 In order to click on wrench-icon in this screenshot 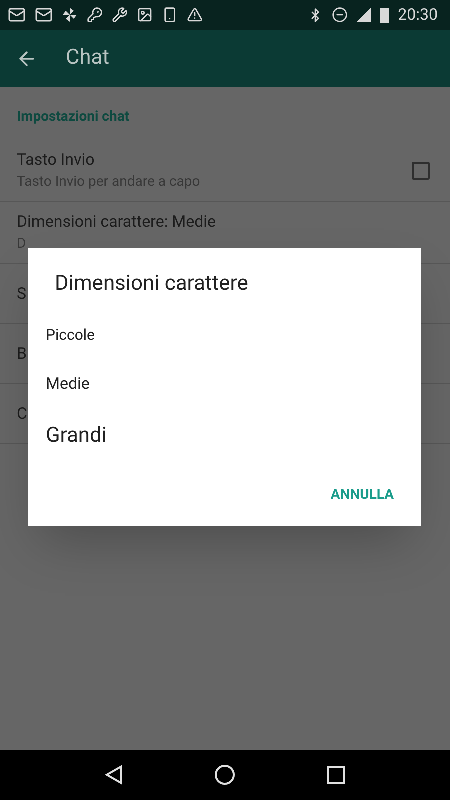, I will do `click(120, 15)`.